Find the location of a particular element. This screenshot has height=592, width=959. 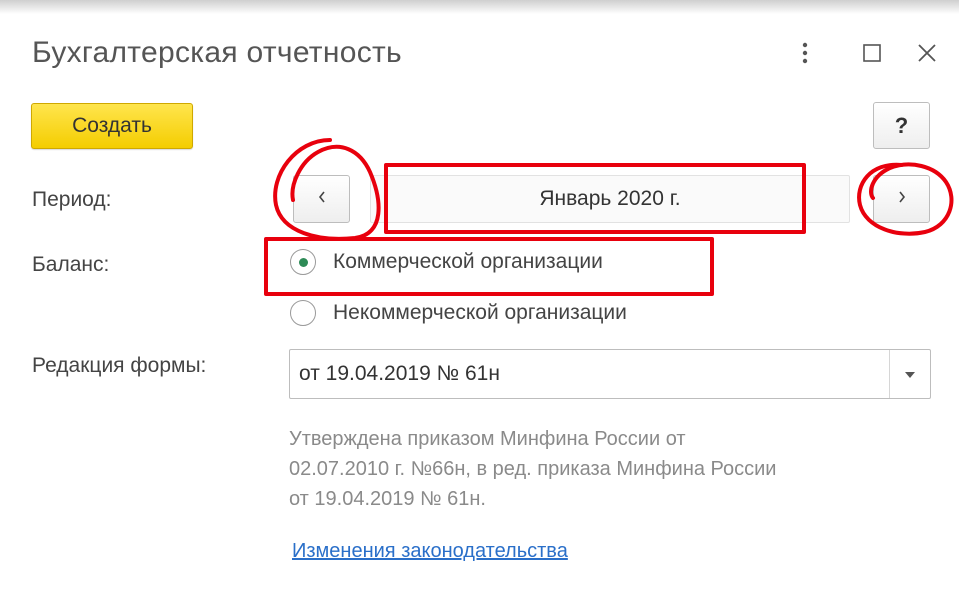

more-icon is located at coordinates (805, 53).